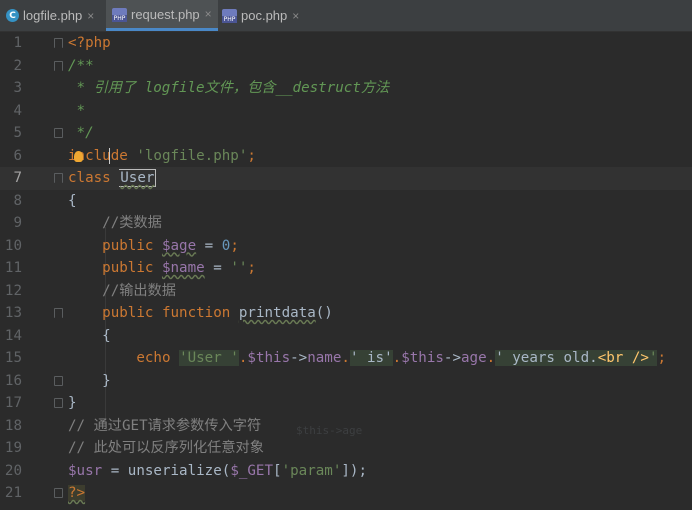 This screenshot has width=692, height=510. Describe the element at coordinates (346, 43) in the screenshot. I see `code-line: 1 <?php` at that location.